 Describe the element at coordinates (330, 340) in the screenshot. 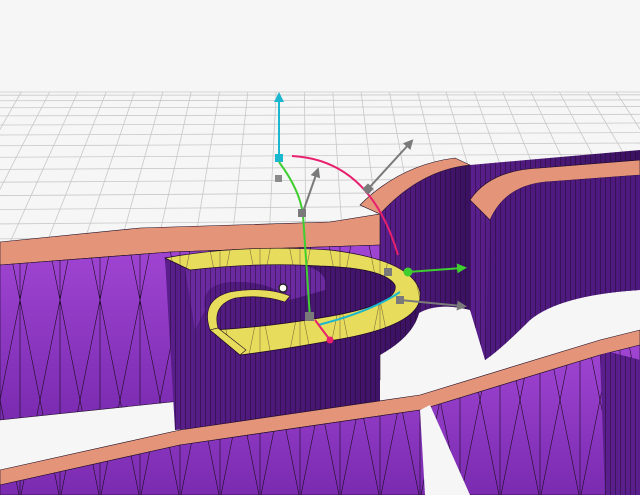

I see `move-z-handle` at that location.